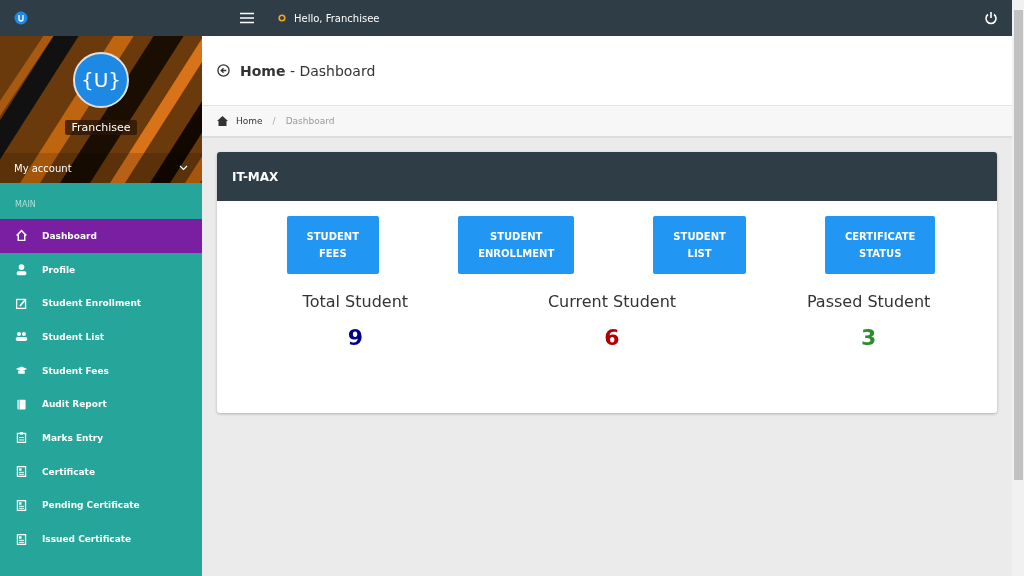 Image resolution: width=1024 pixels, height=576 pixels. What do you see at coordinates (880, 245) in the screenshot?
I see `action-button: CERTIFICATE STATUS` at bounding box center [880, 245].